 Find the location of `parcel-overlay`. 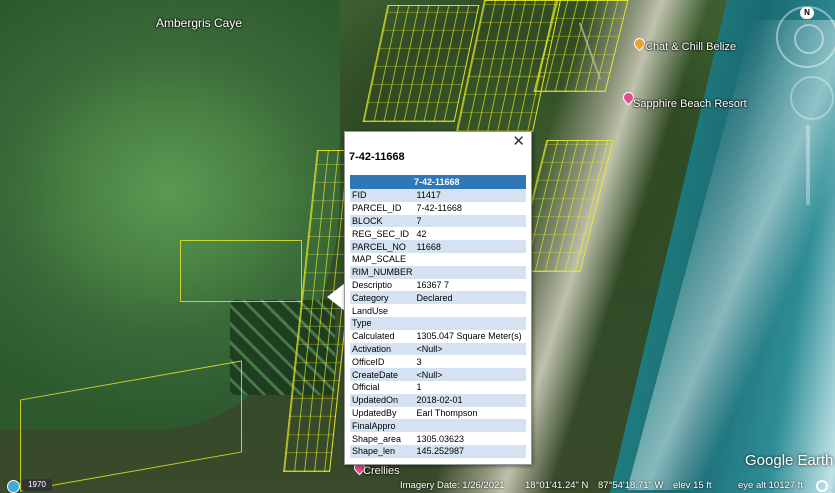

parcel-overlay is located at coordinates (241, 271).